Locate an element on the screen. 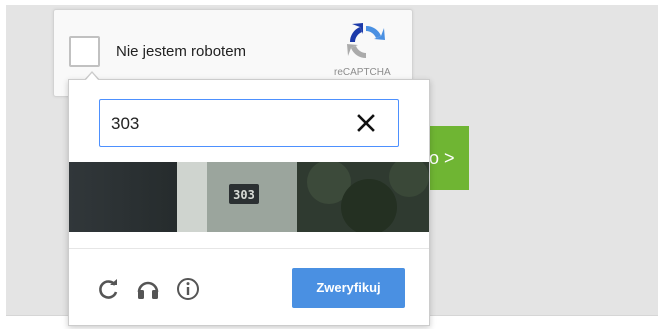 This screenshot has height=329, width=668. popup-caret-fill is located at coordinates (92, 77).